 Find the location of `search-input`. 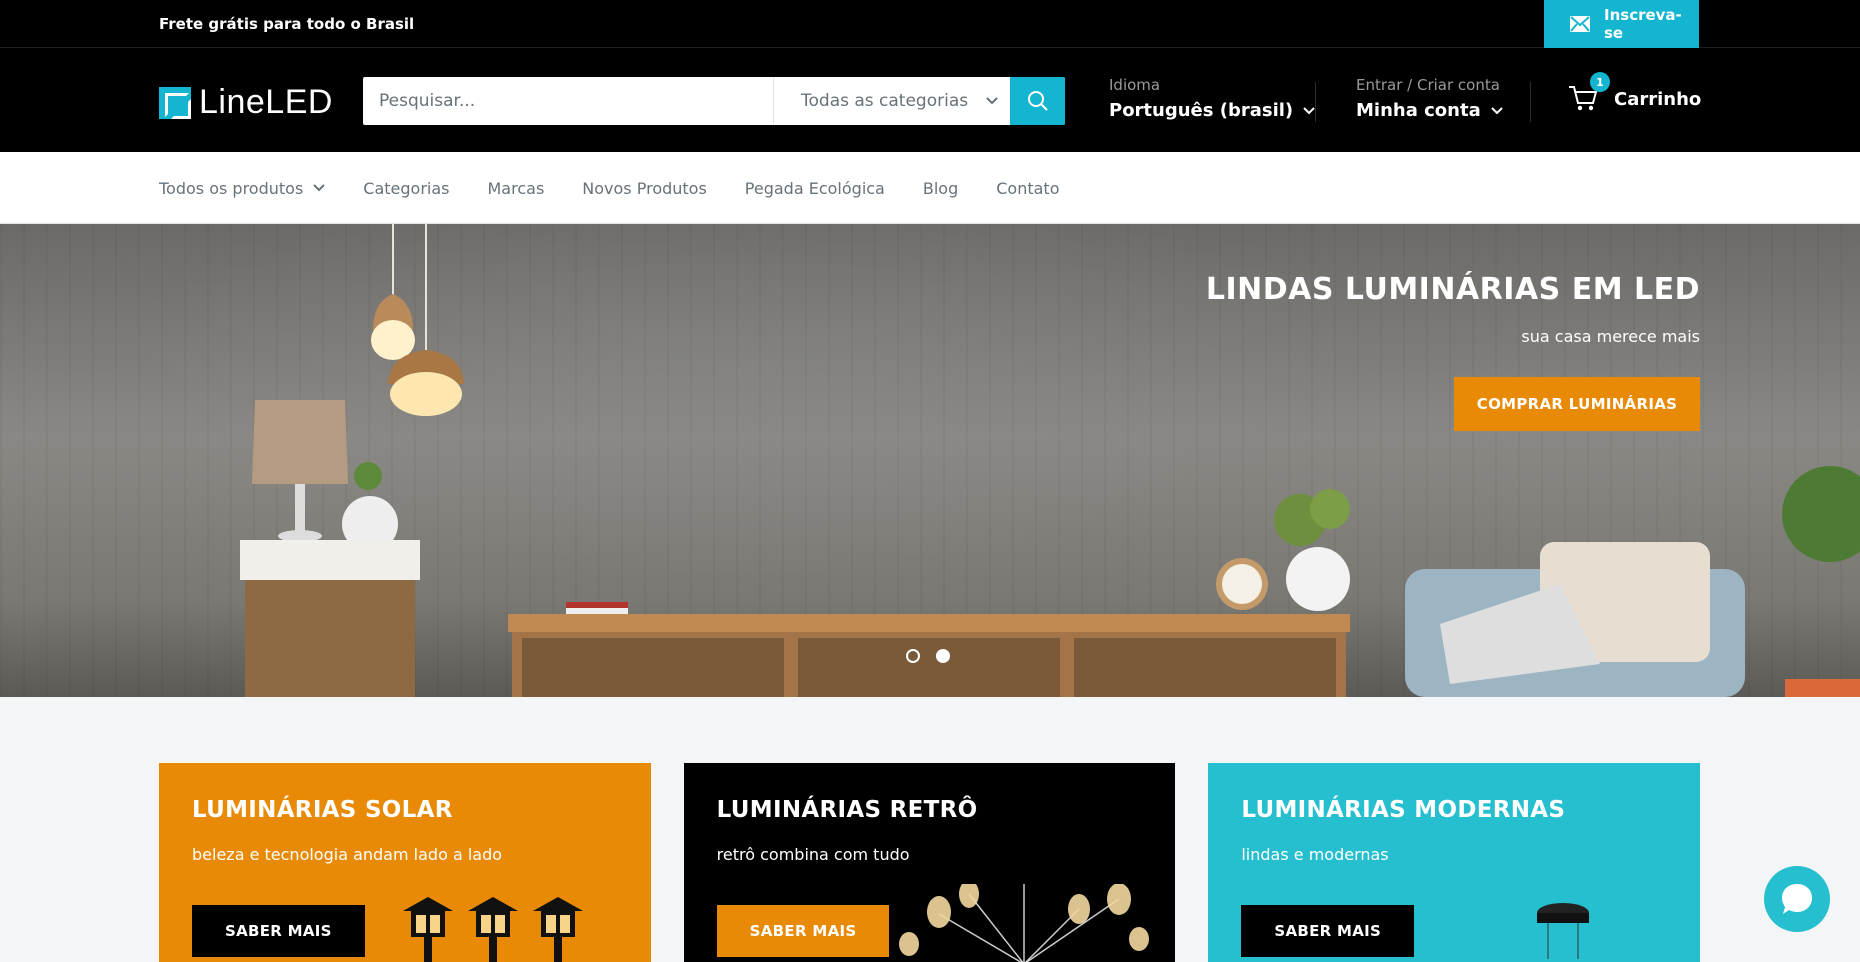

search-input is located at coordinates (568, 101).